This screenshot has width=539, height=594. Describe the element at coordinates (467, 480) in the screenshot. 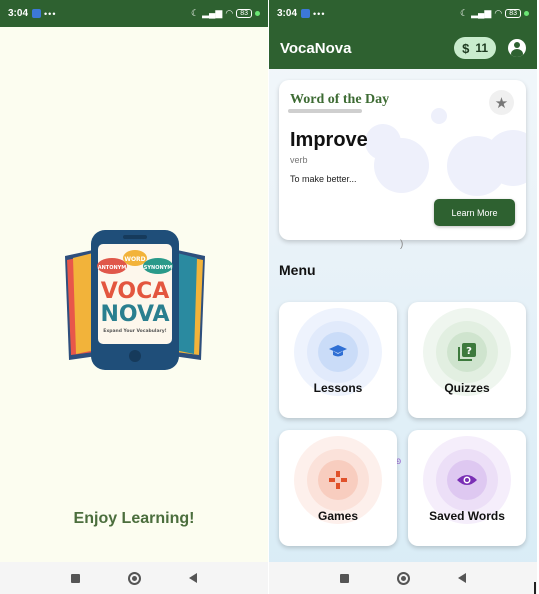

I see `eye-icon` at that location.